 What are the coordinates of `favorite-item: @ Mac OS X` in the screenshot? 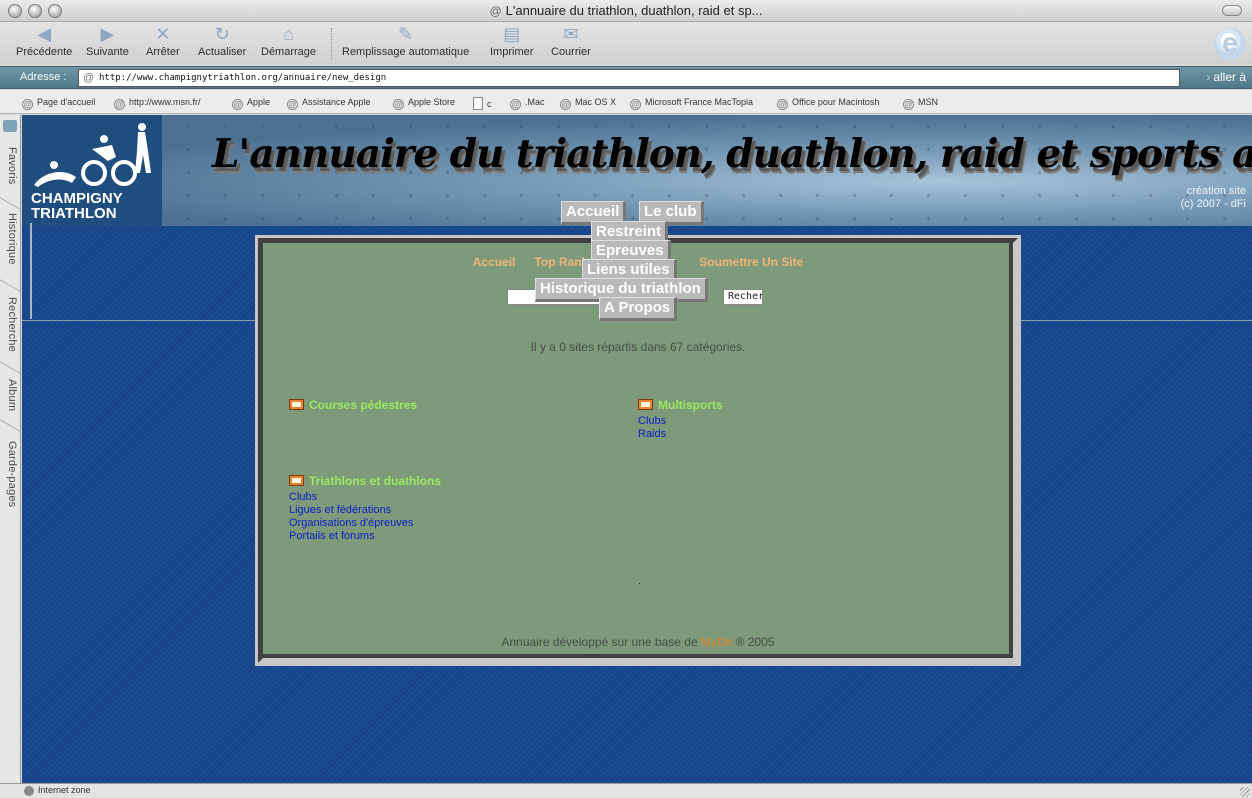 It's located at (588, 103).